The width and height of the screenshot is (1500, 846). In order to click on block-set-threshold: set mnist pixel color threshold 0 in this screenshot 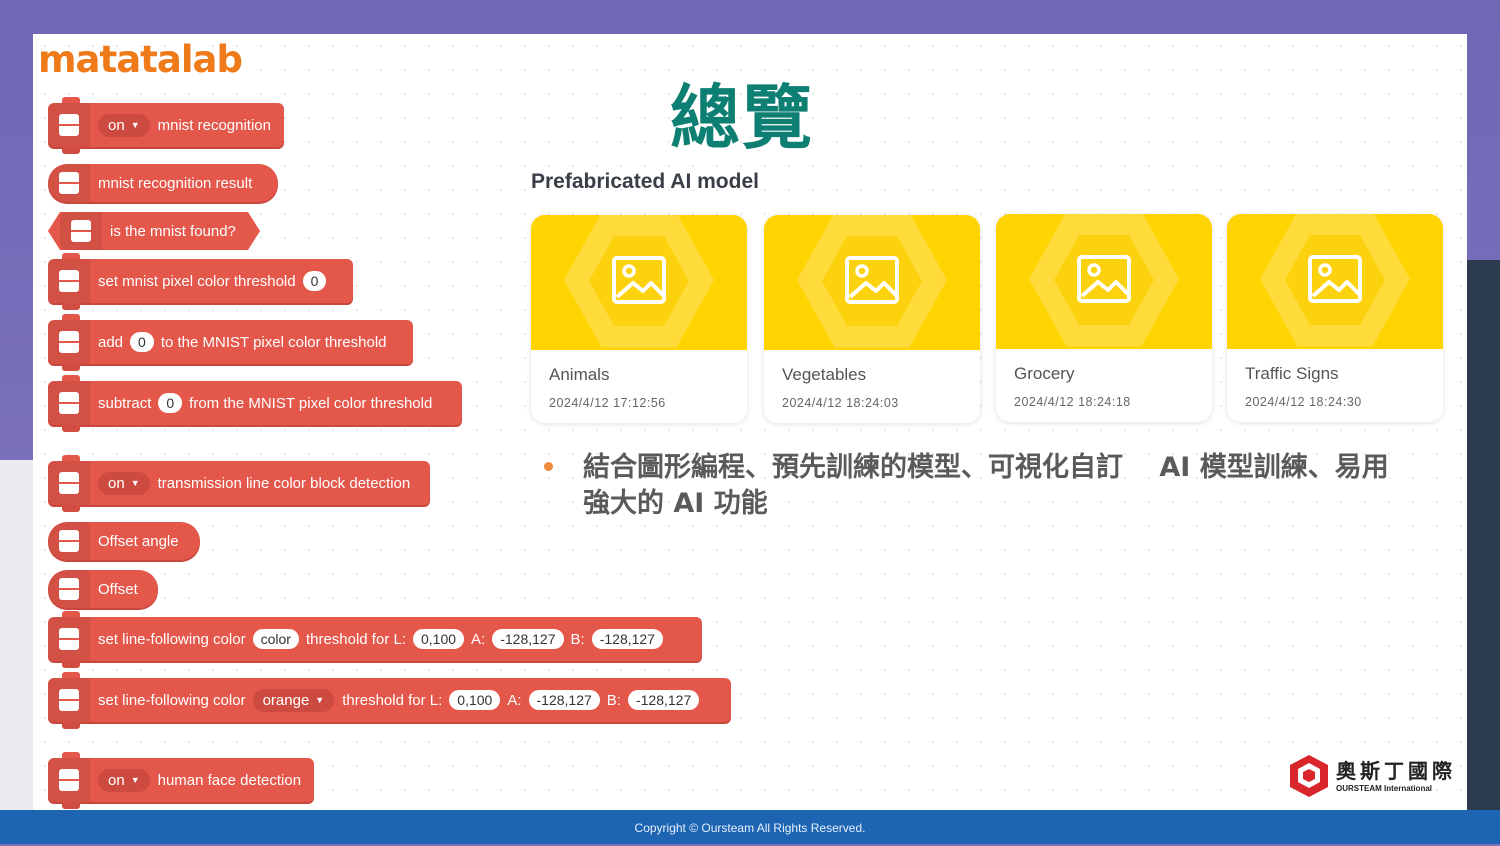, I will do `click(200, 281)`.